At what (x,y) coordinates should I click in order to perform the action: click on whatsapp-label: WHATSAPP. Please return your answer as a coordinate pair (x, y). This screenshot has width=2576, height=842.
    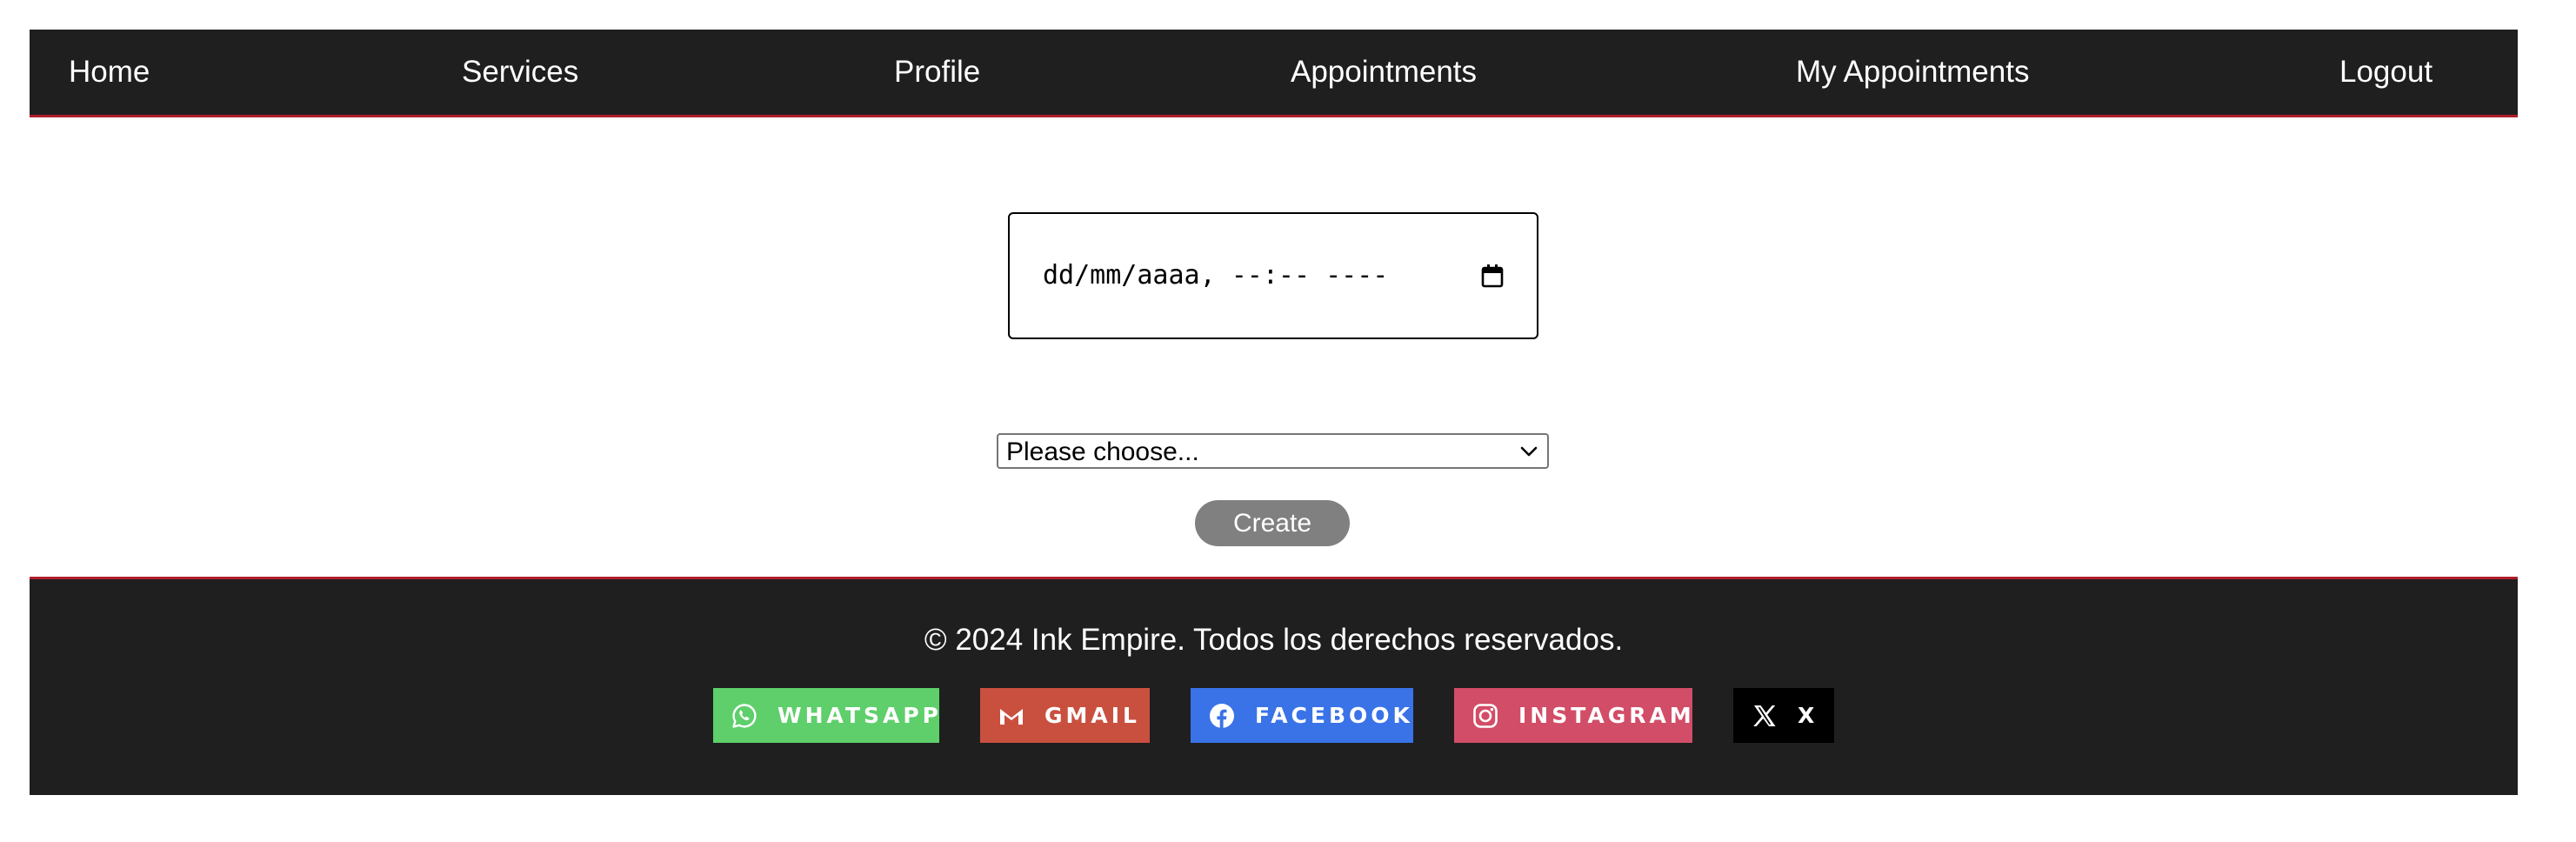
    Looking at the image, I should click on (859, 716).